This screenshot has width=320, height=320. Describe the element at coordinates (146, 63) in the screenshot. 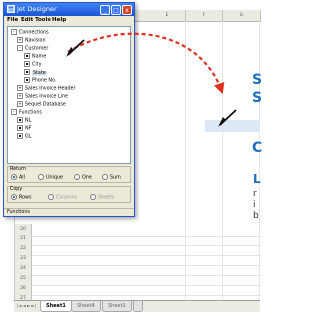

I see `drag-path-arrow` at that location.